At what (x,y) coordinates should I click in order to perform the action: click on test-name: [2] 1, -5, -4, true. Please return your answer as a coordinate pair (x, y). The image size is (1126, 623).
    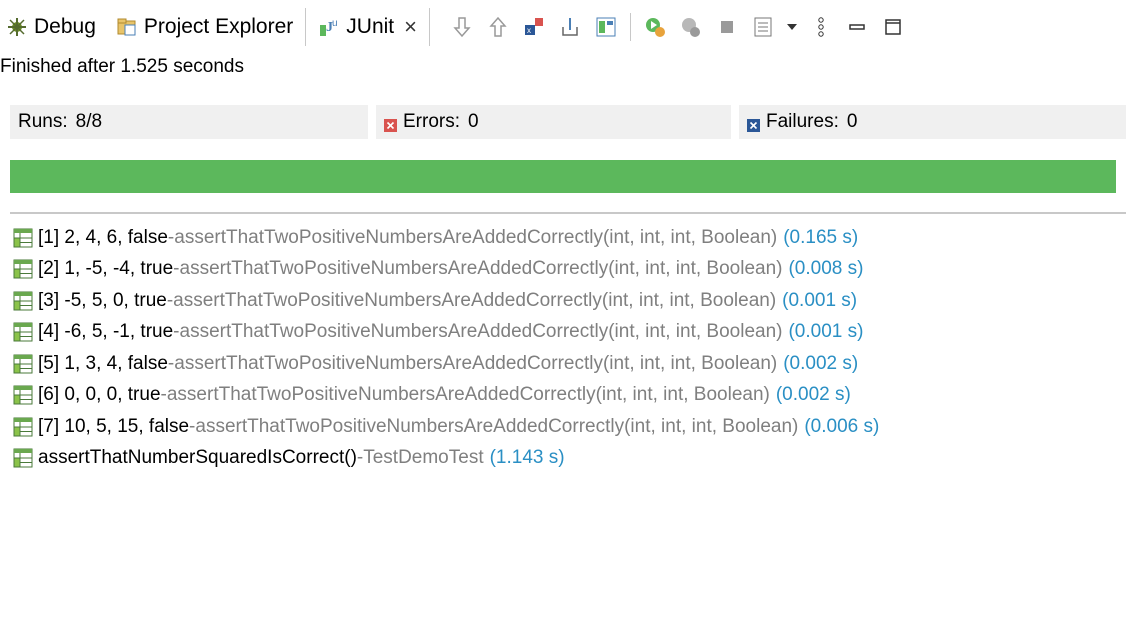
    Looking at the image, I should click on (106, 269).